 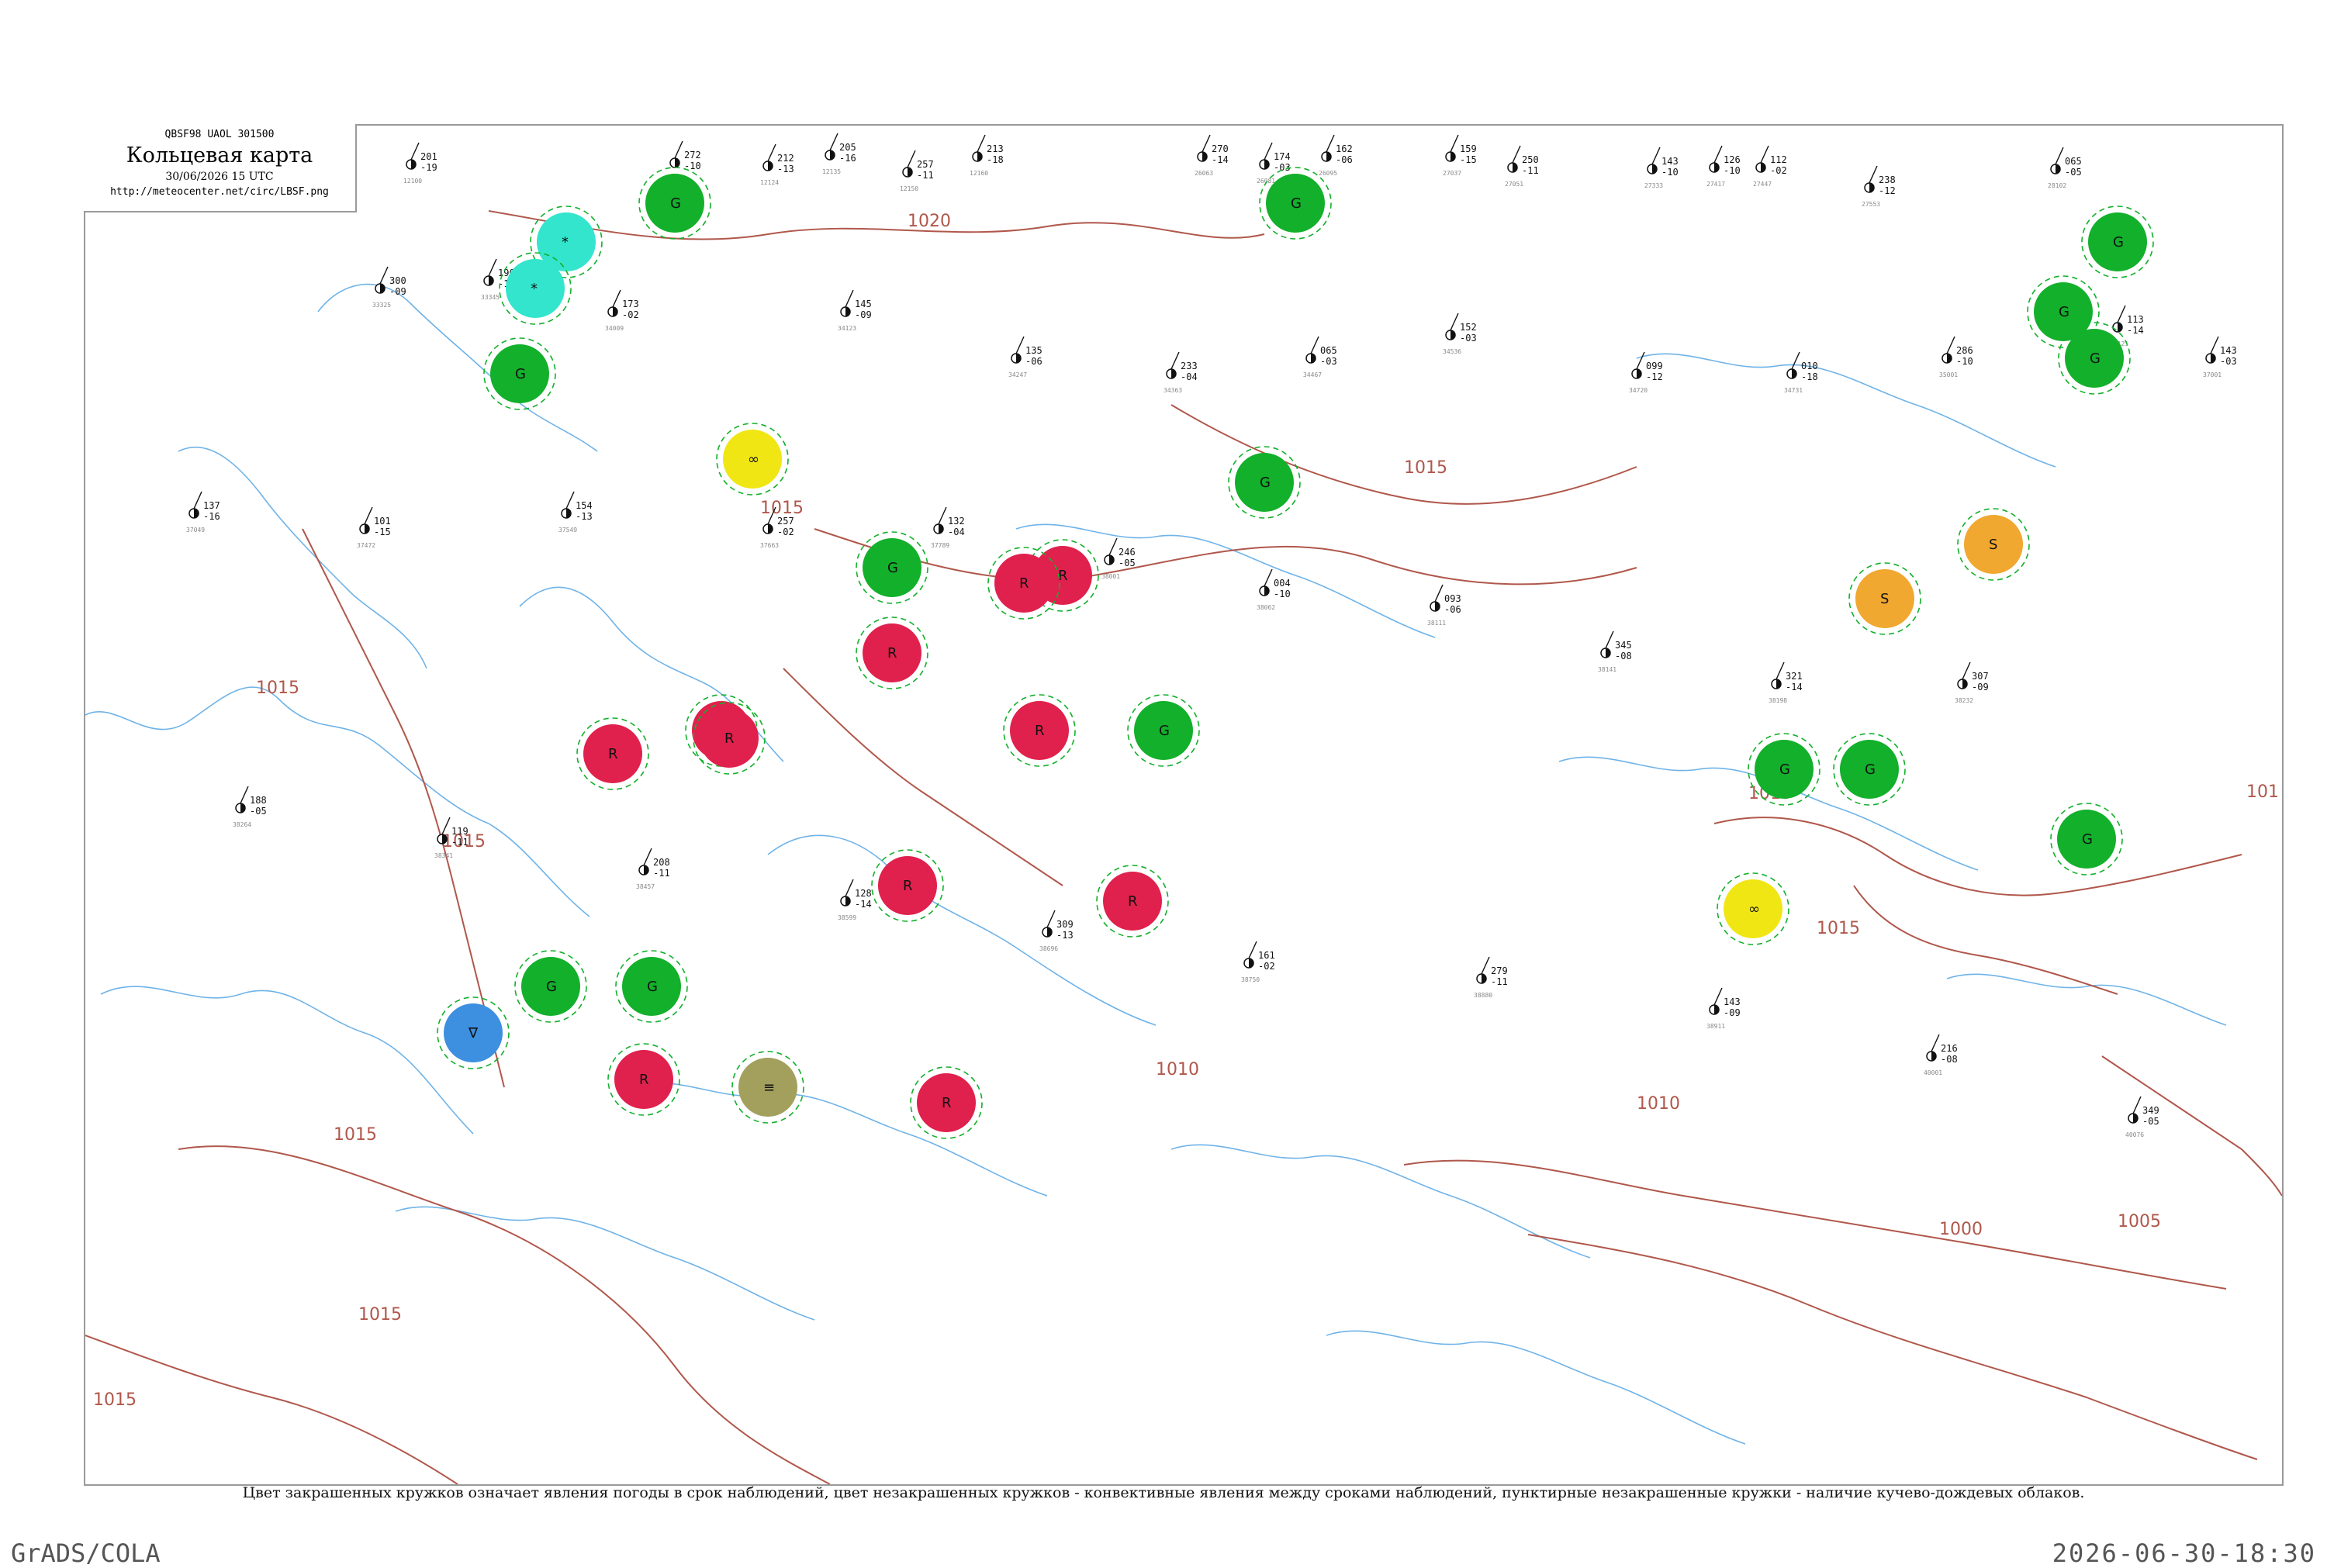 I want to click on station-plot: 238-12 27553, so click(x=1879, y=186).